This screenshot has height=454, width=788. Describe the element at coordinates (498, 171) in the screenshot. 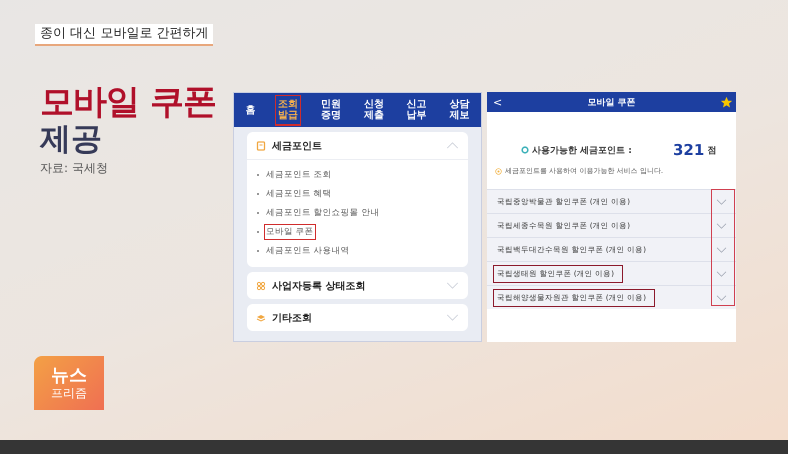

I see `info-icon` at that location.